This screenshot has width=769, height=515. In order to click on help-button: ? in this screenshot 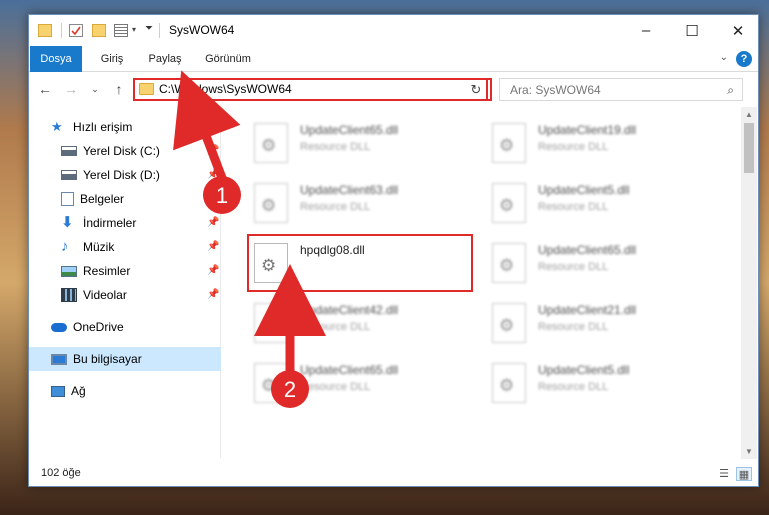, I will do `click(744, 59)`.